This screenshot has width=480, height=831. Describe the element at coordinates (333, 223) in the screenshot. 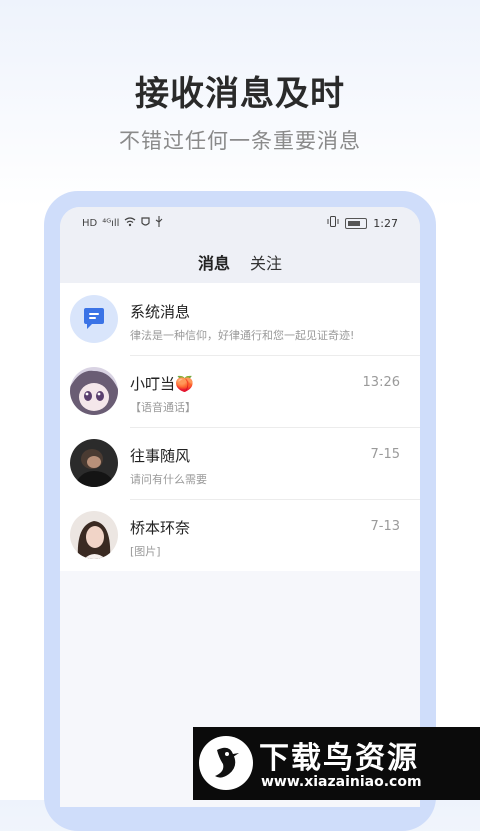

I see `vibrate-icon` at that location.